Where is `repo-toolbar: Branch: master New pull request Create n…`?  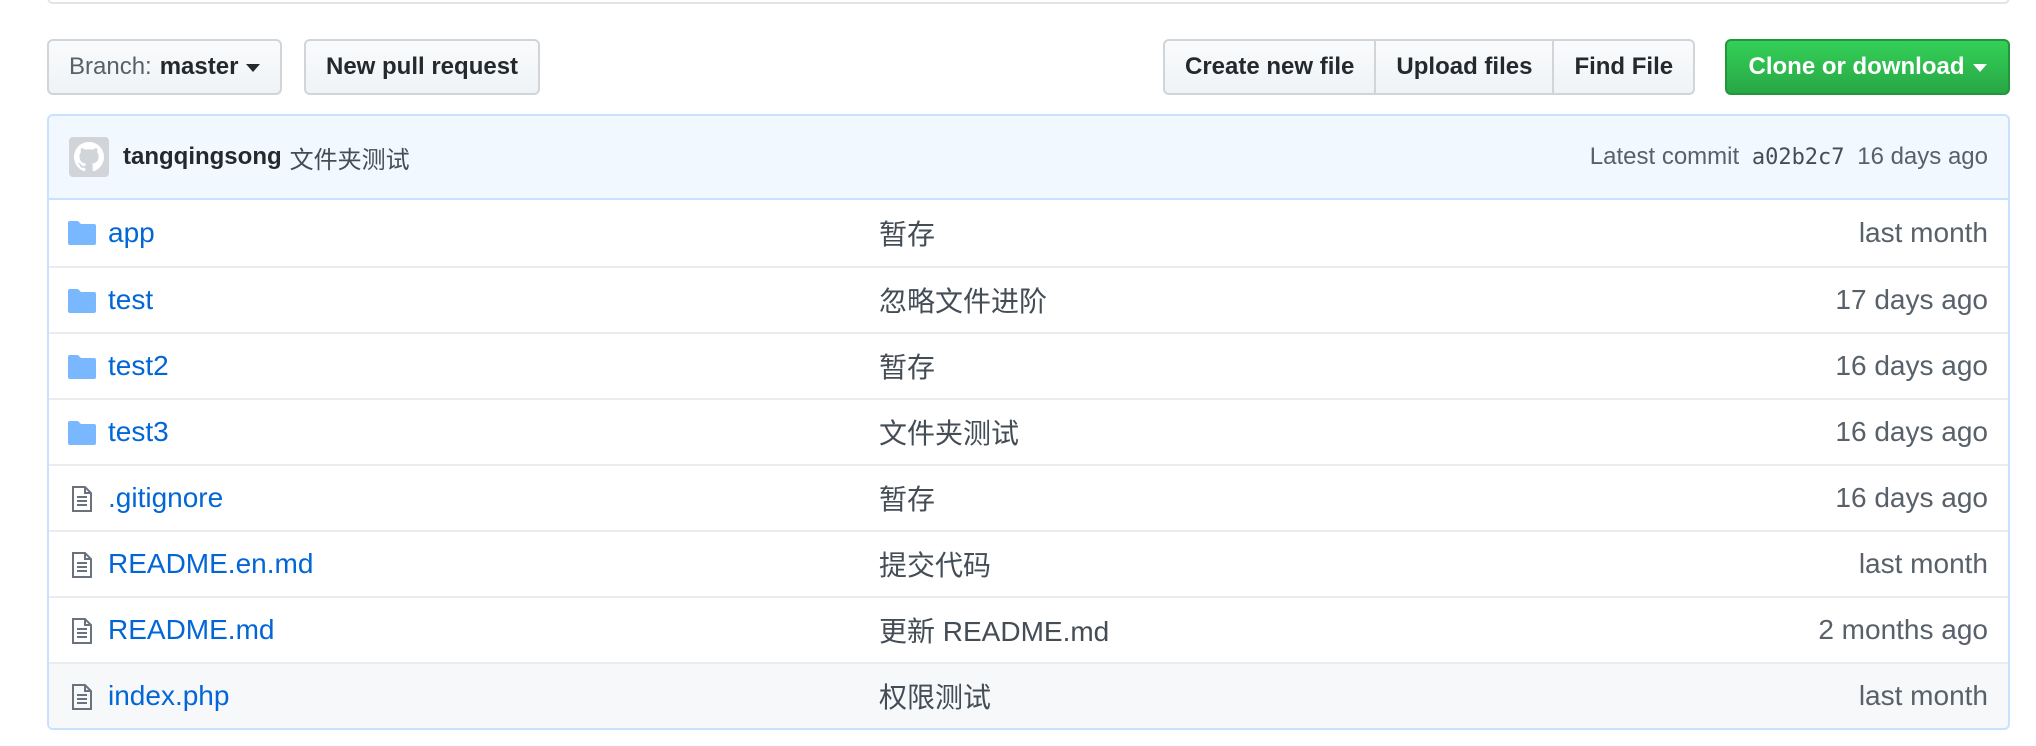 repo-toolbar: Branch: master New pull request Create n… is located at coordinates (1028, 67).